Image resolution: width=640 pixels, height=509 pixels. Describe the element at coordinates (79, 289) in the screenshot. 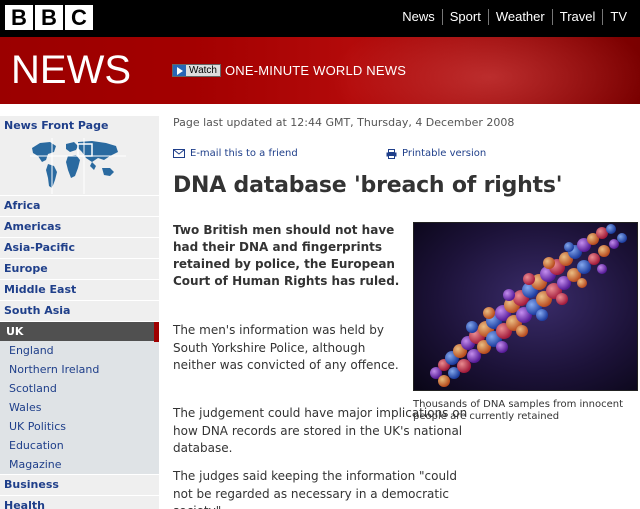

I see `nav-middle-east: Middle East` at that location.